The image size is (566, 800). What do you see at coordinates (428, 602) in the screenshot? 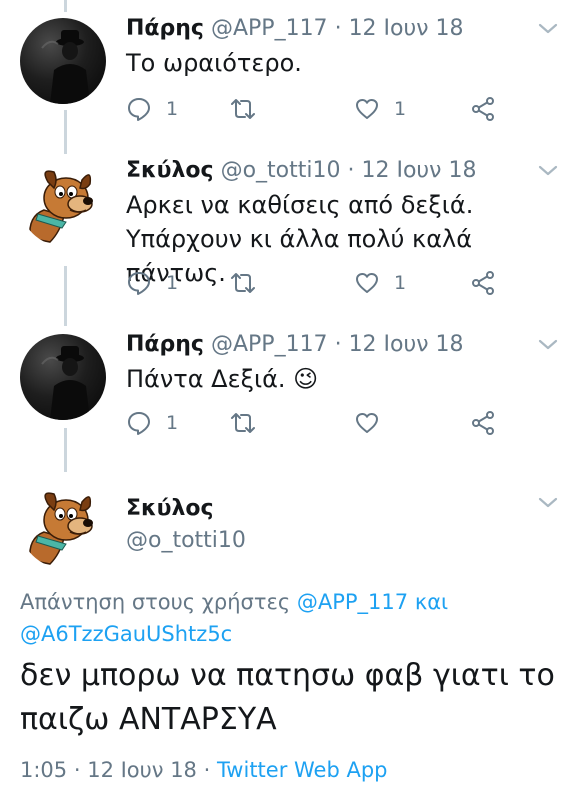
I see `mention-conjunction: και` at bounding box center [428, 602].